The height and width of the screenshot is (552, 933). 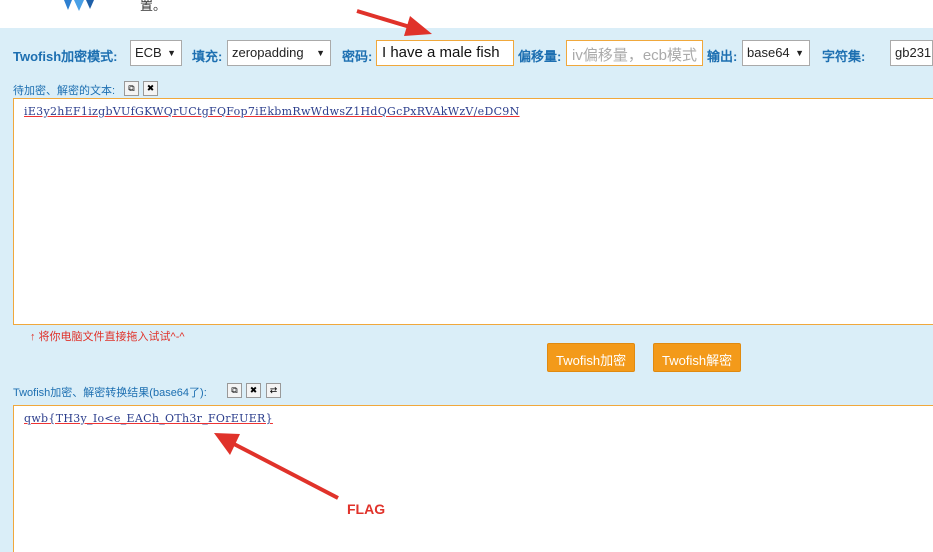 I want to click on charset-select: gb231, so click(x=911, y=53).